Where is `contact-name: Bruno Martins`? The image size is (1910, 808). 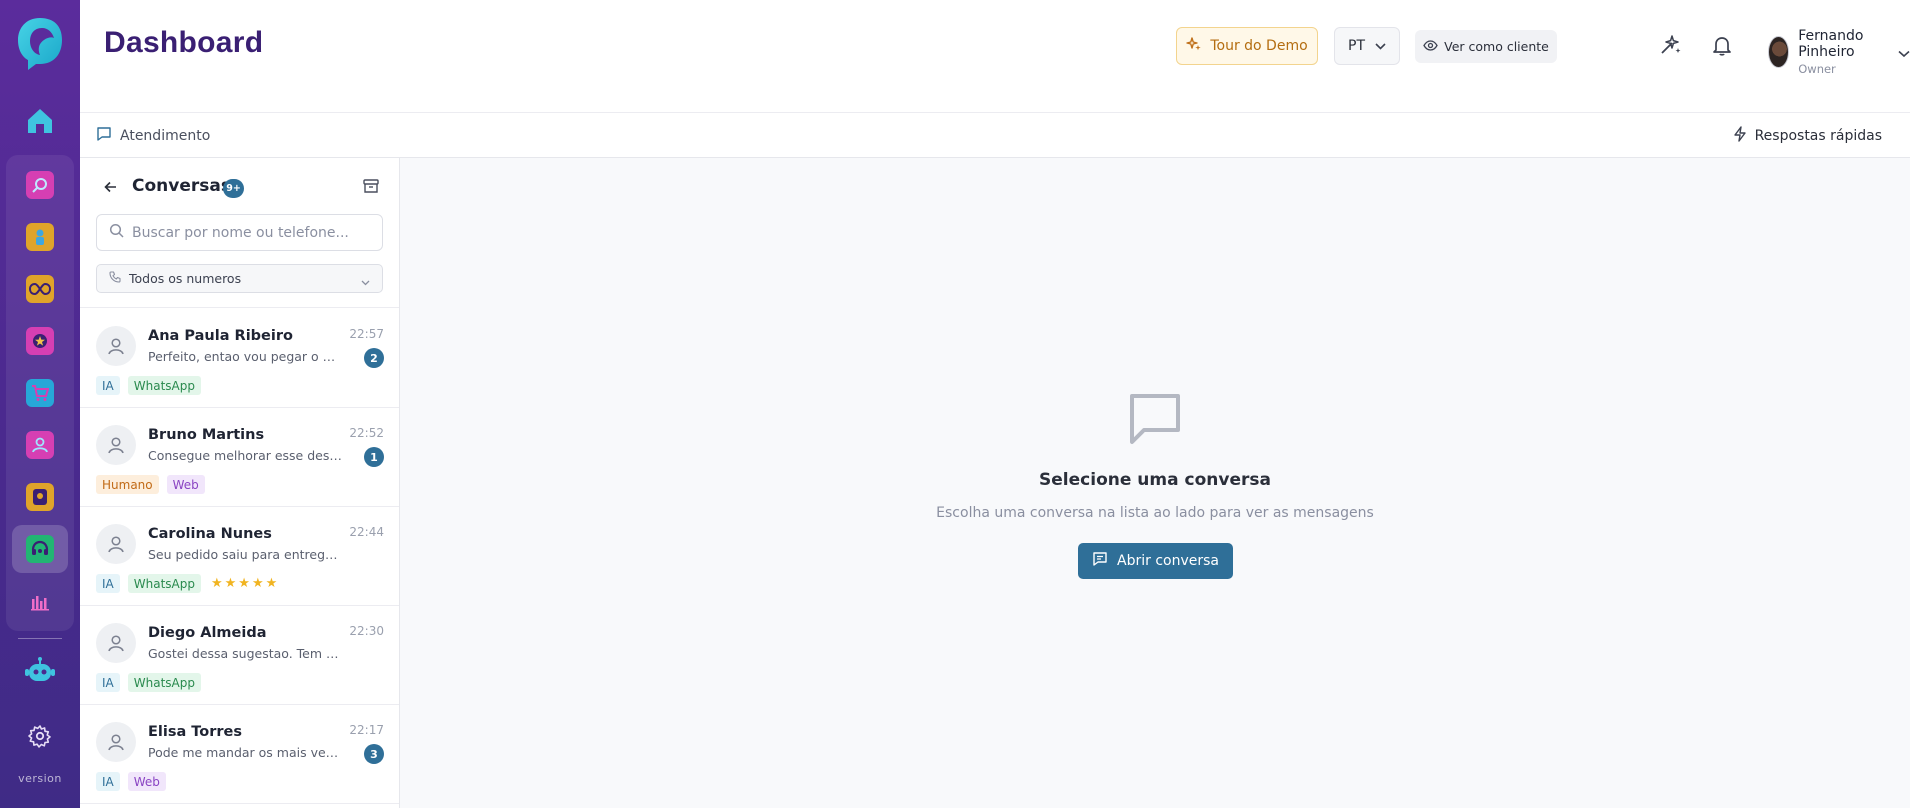
contact-name: Bruno Martins is located at coordinates (206, 435).